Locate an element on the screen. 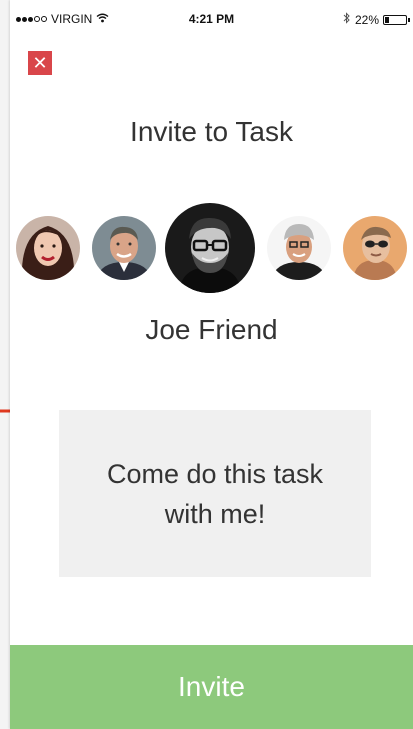  invite-button: Invite is located at coordinates (211, 687).